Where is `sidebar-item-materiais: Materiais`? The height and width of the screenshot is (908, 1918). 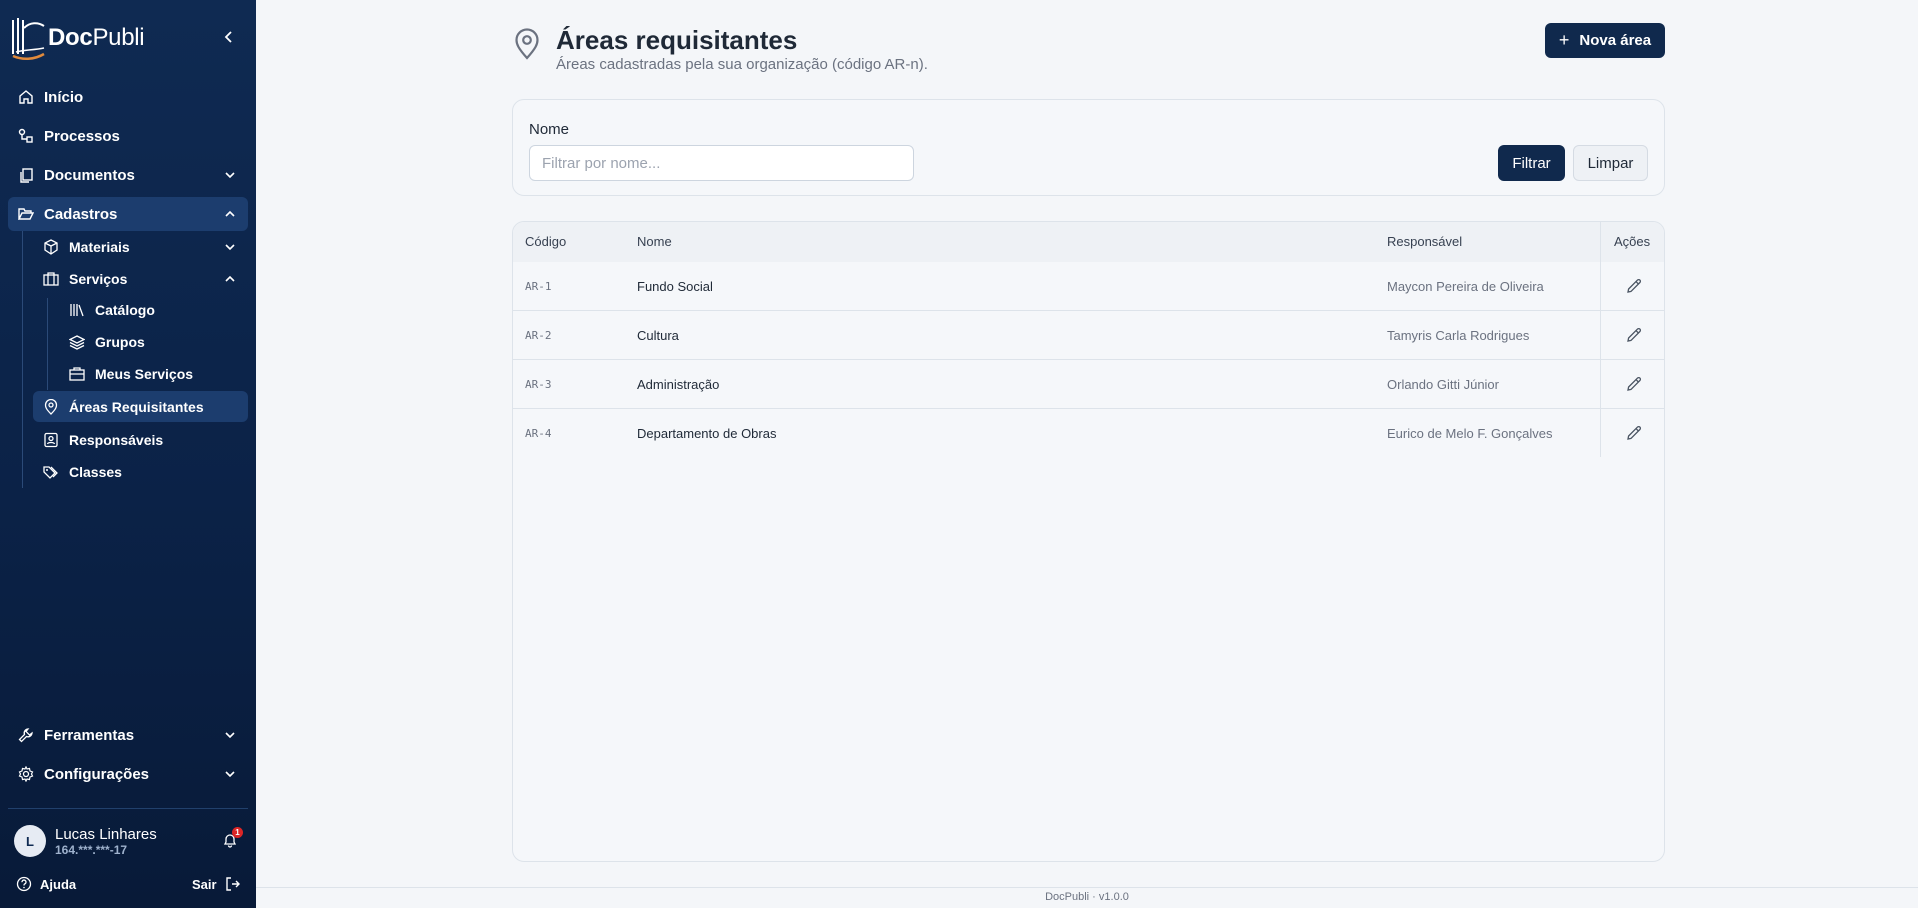 sidebar-item-materiais: Materiais is located at coordinates (140, 247).